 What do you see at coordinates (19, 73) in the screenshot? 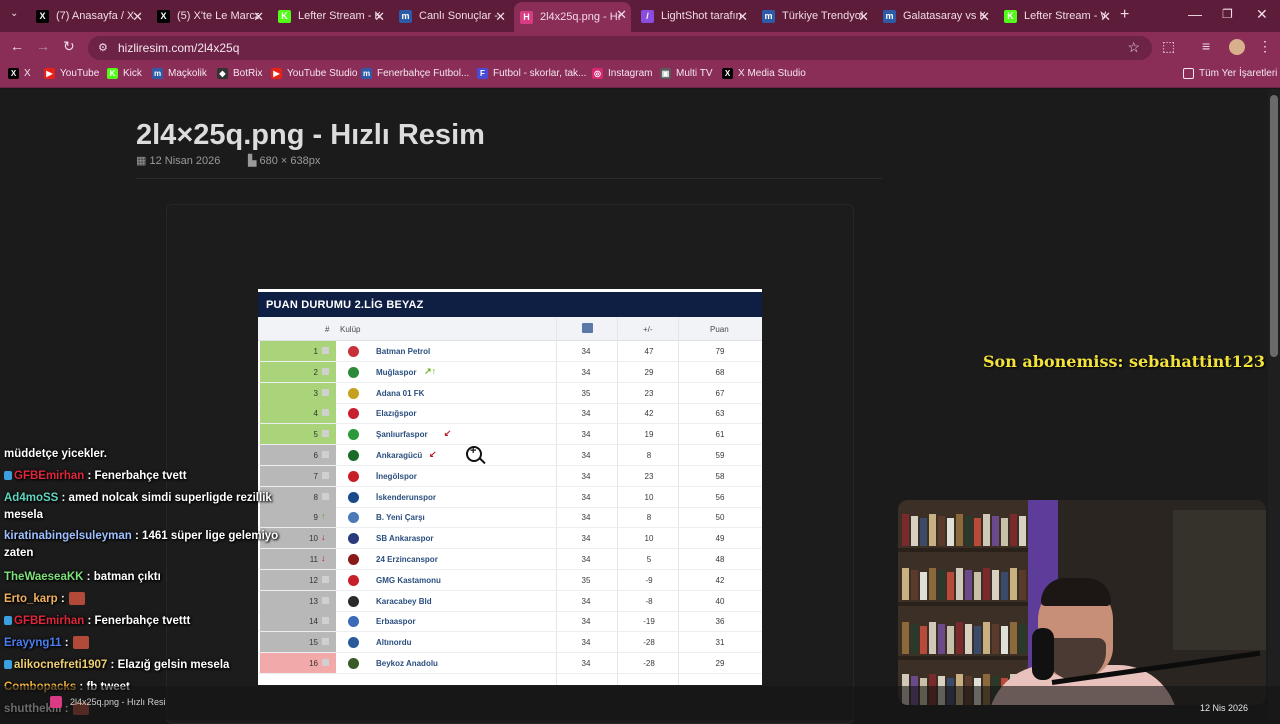
I see `bookmark-0: XX` at bounding box center [19, 73].